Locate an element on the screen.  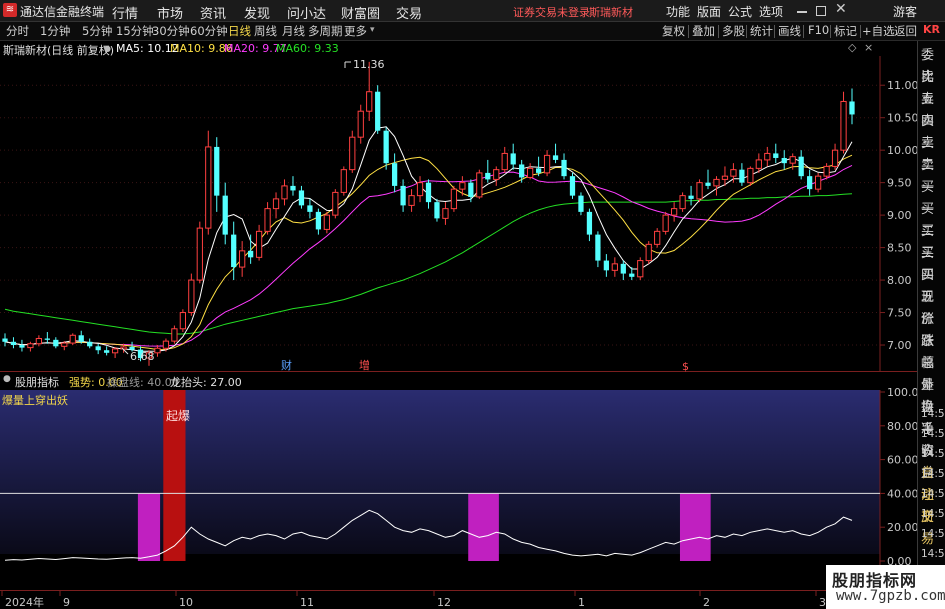
f10-button: F10 is located at coordinates (818, 30).